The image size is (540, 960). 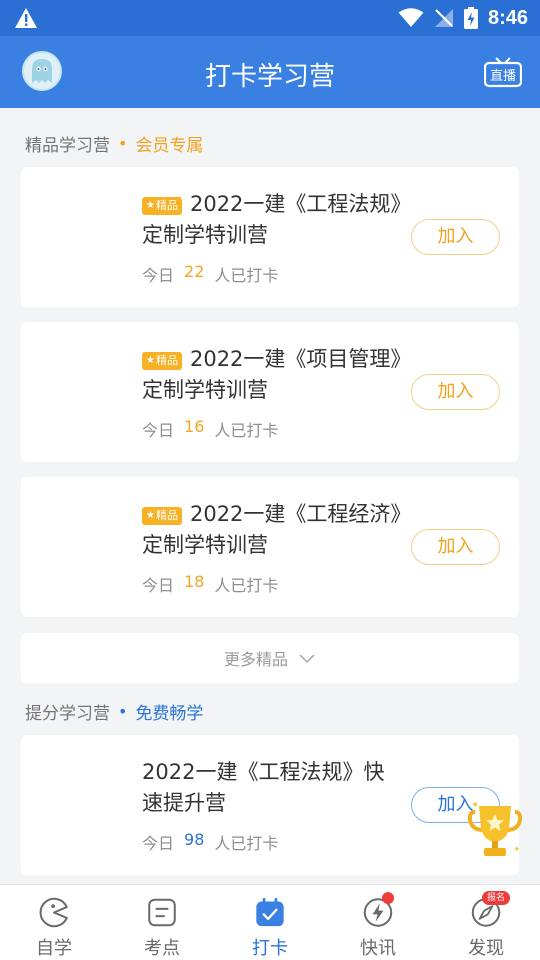 I want to click on camp-card: 2022一建《工程法规》快速提升营 今日 98 人已打卡 加入, so click(x=270, y=805).